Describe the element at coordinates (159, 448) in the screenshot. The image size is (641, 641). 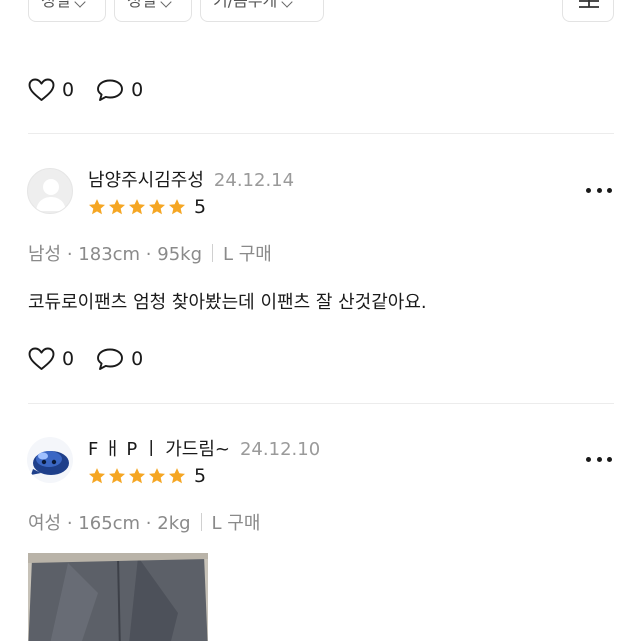
I see `username: F ㅐ P ㅣ 가드림~` at that location.